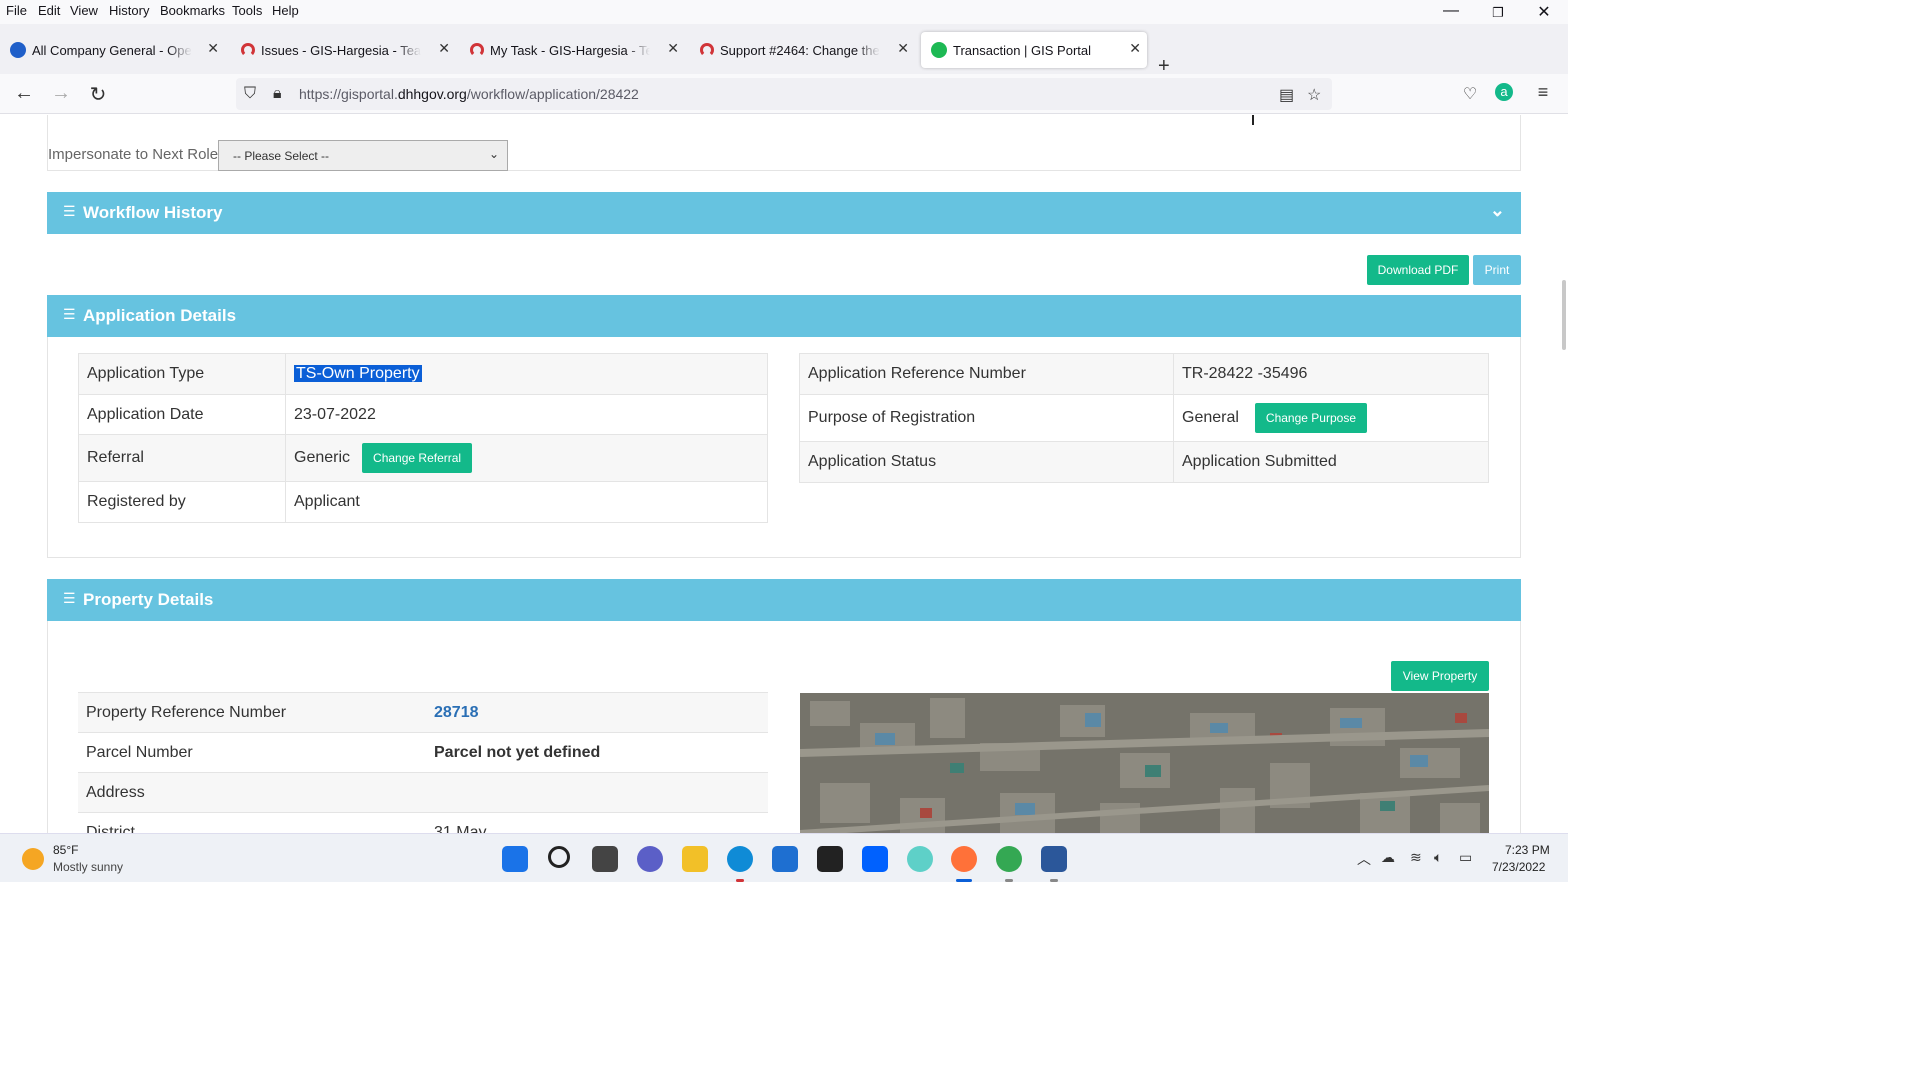  What do you see at coordinates (1438, 857) in the screenshot?
I see `speaker-icon: 🔈︎` at bounding box center [1438, 857].